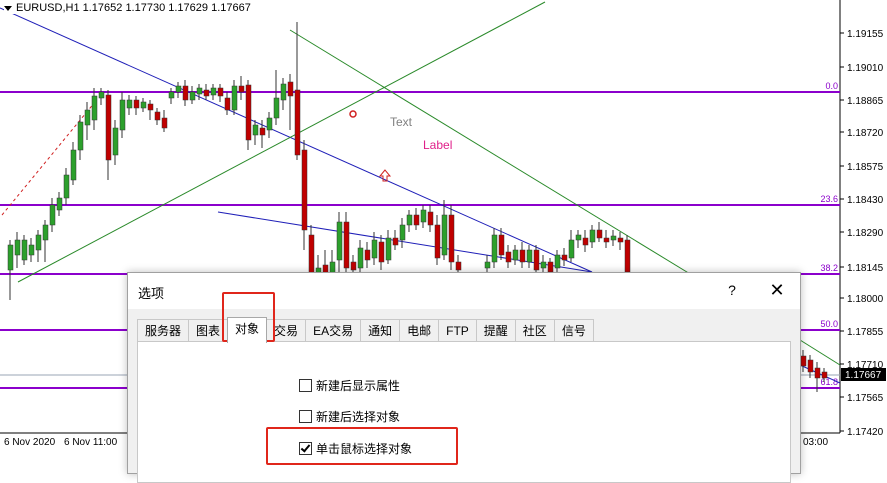 This screenshot has width=887, height=483. What do you see at coordinates (247, 330) in the screenshot?
I see `tab-objects: 对象` at bounding box center [247, 330].